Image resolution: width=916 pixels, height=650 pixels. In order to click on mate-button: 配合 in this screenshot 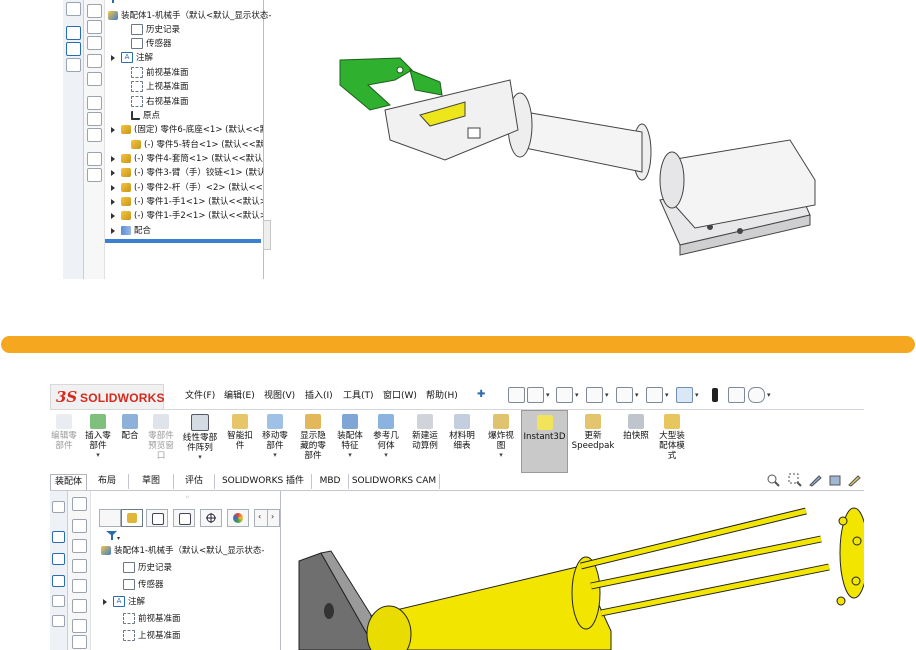, I will do `click(130, 441)`.